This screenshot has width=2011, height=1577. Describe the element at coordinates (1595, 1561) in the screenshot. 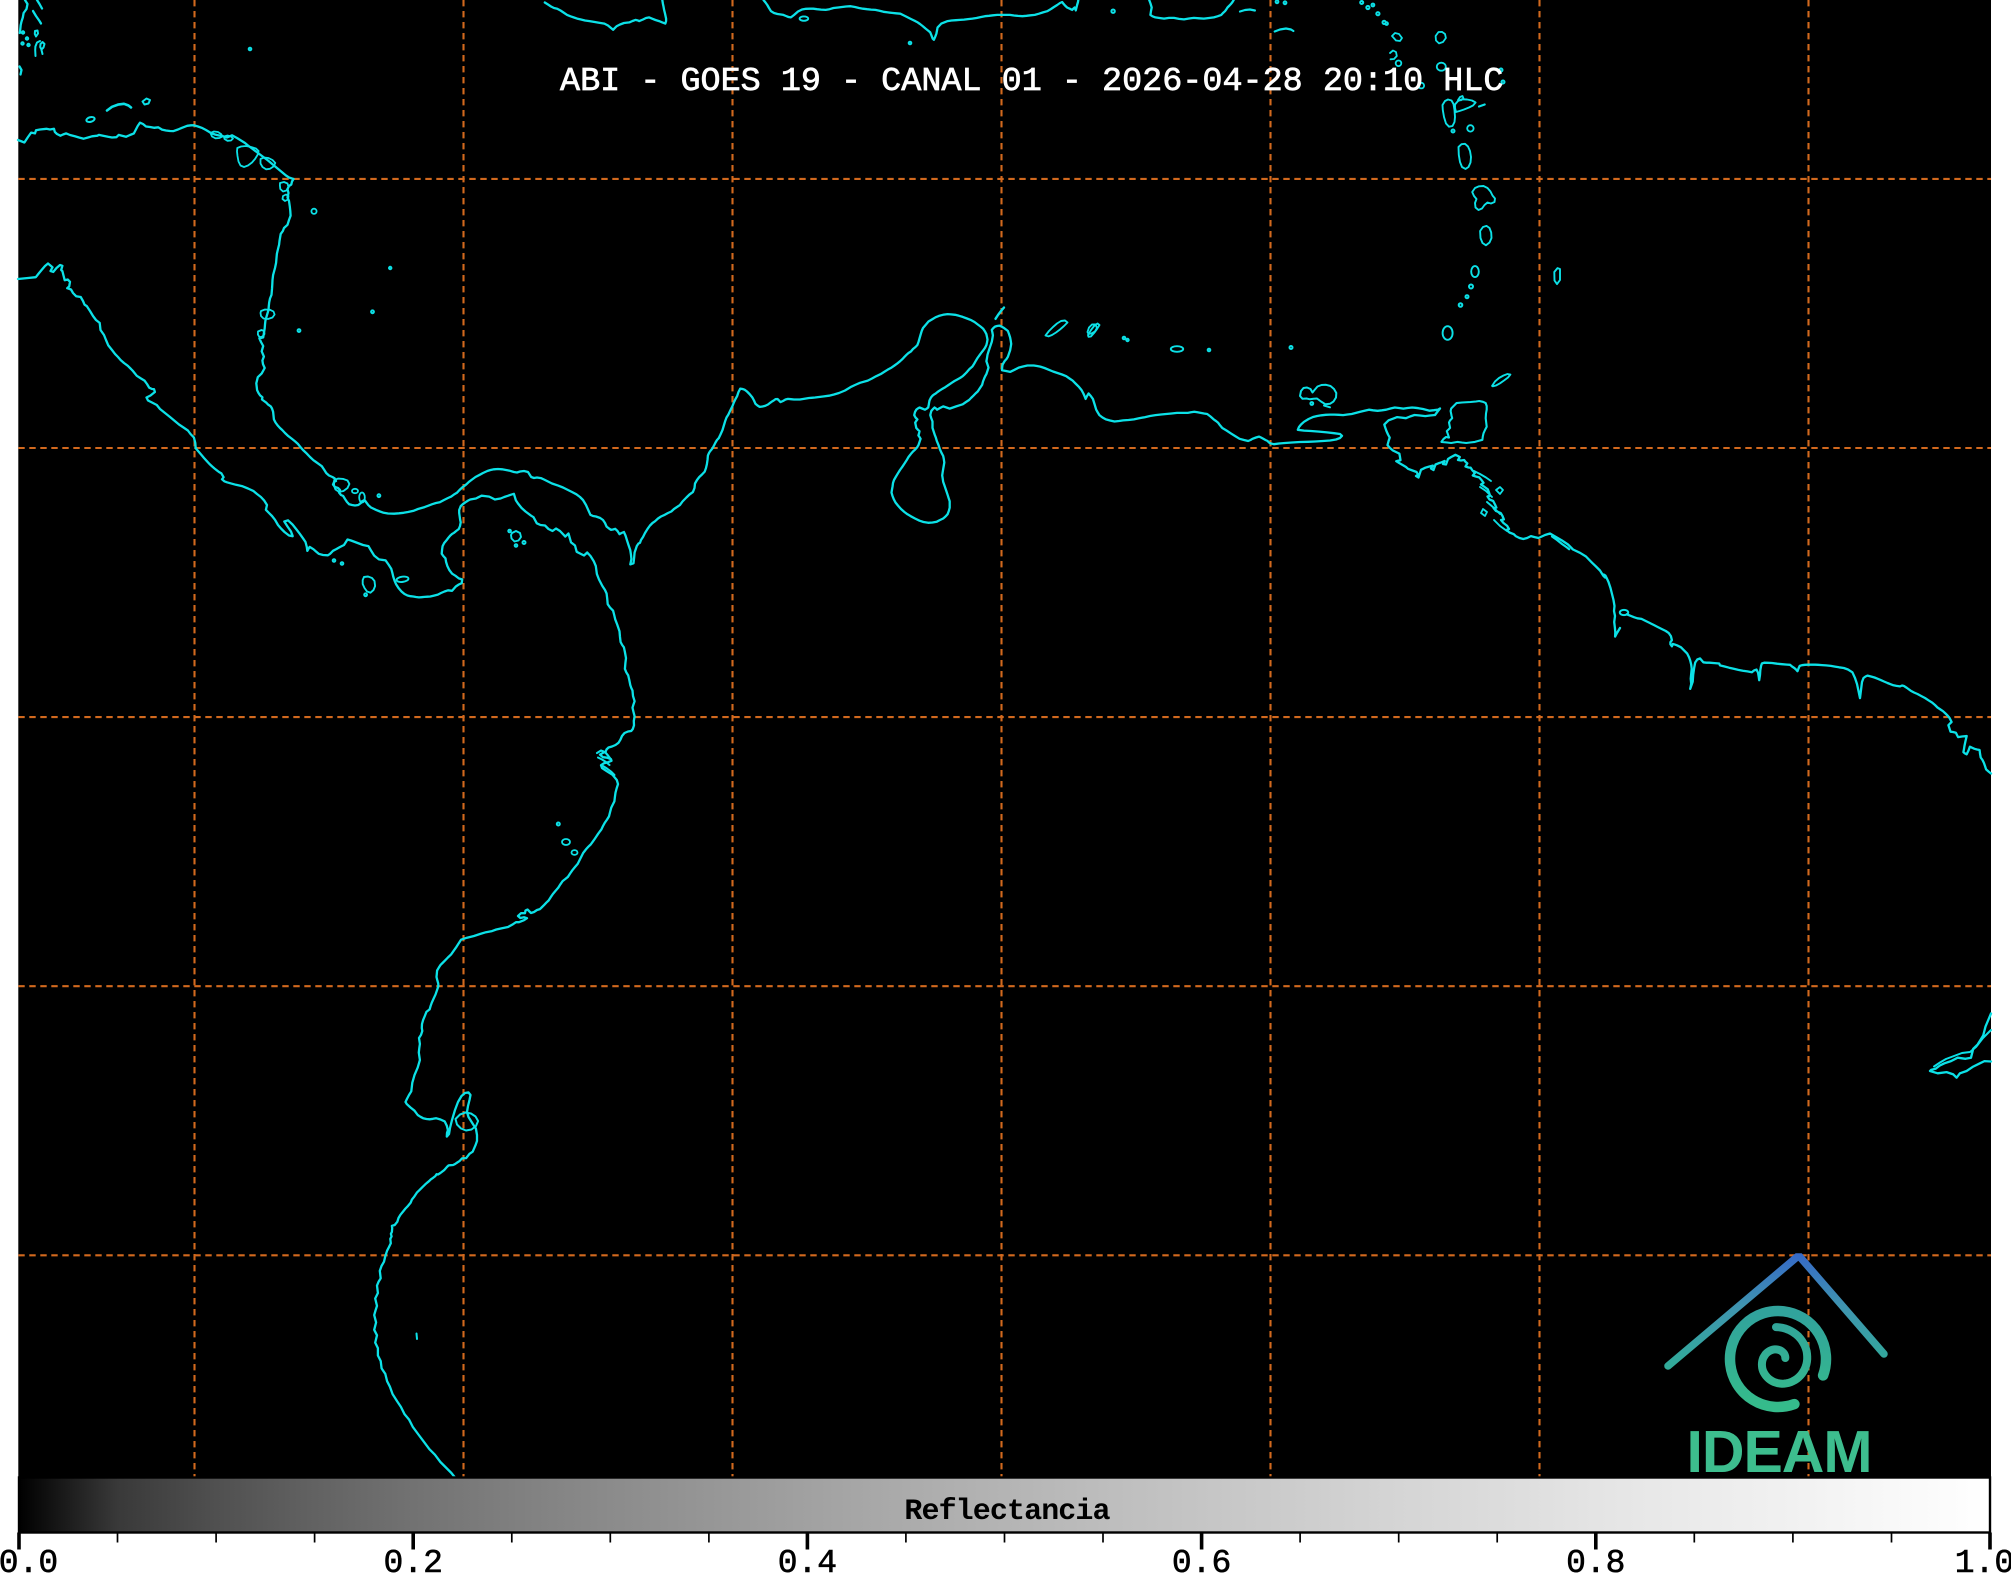

I see `svg-text: 0.8` at that location.